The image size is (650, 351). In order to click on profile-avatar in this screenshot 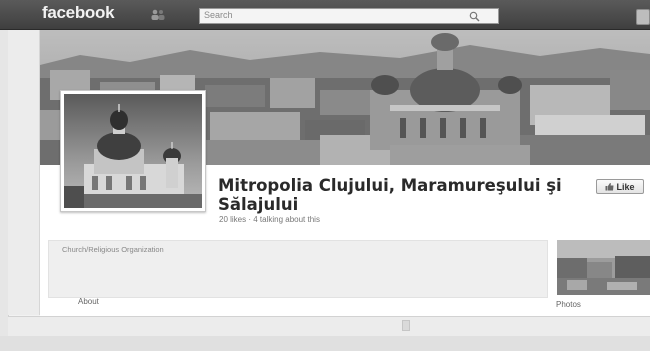, I will do `click(643, 17)`.